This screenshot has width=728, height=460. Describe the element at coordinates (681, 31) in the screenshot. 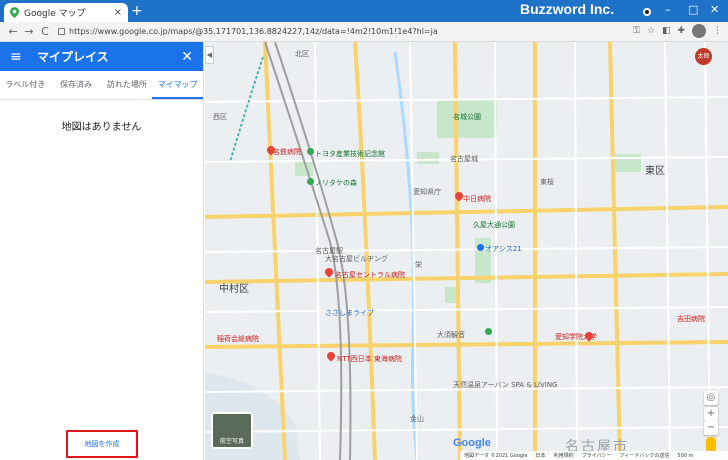

I see `puzzle-icon: ✚` at that location.